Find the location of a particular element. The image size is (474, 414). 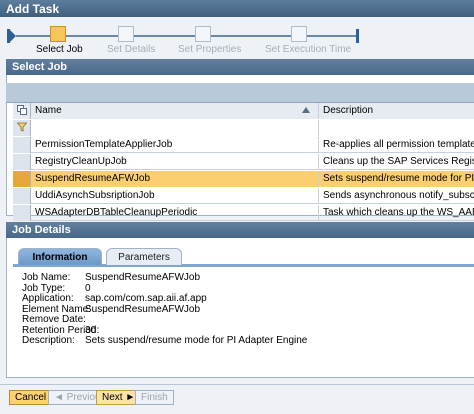

job-name-cell: WSAdapterDBTableCleanupPeriodic is located at coordinates (175, 213).